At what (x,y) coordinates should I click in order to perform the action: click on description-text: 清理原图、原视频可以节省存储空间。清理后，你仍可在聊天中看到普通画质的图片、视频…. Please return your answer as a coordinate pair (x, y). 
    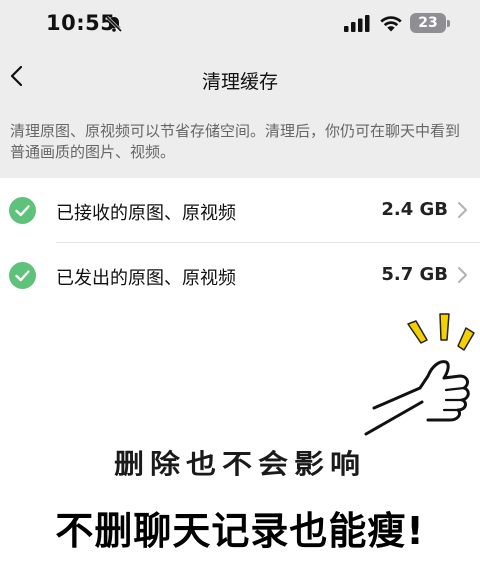
    Looking at the image, I should click on (235, 141).